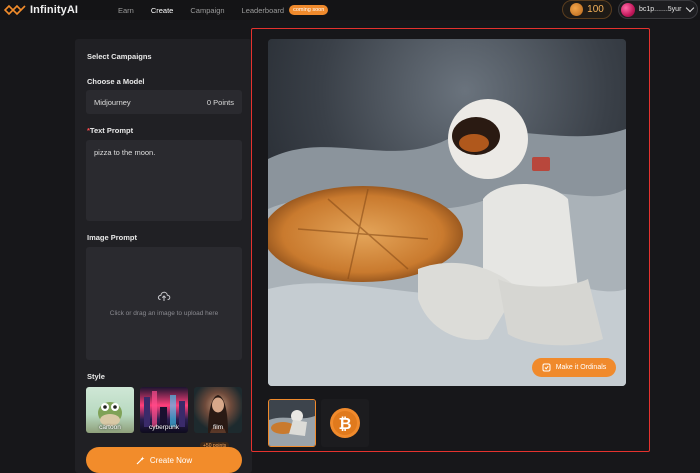  Describe the element at coordinates (112, 102) in the screenshot. I see `model-name: Midjourney` at that location.